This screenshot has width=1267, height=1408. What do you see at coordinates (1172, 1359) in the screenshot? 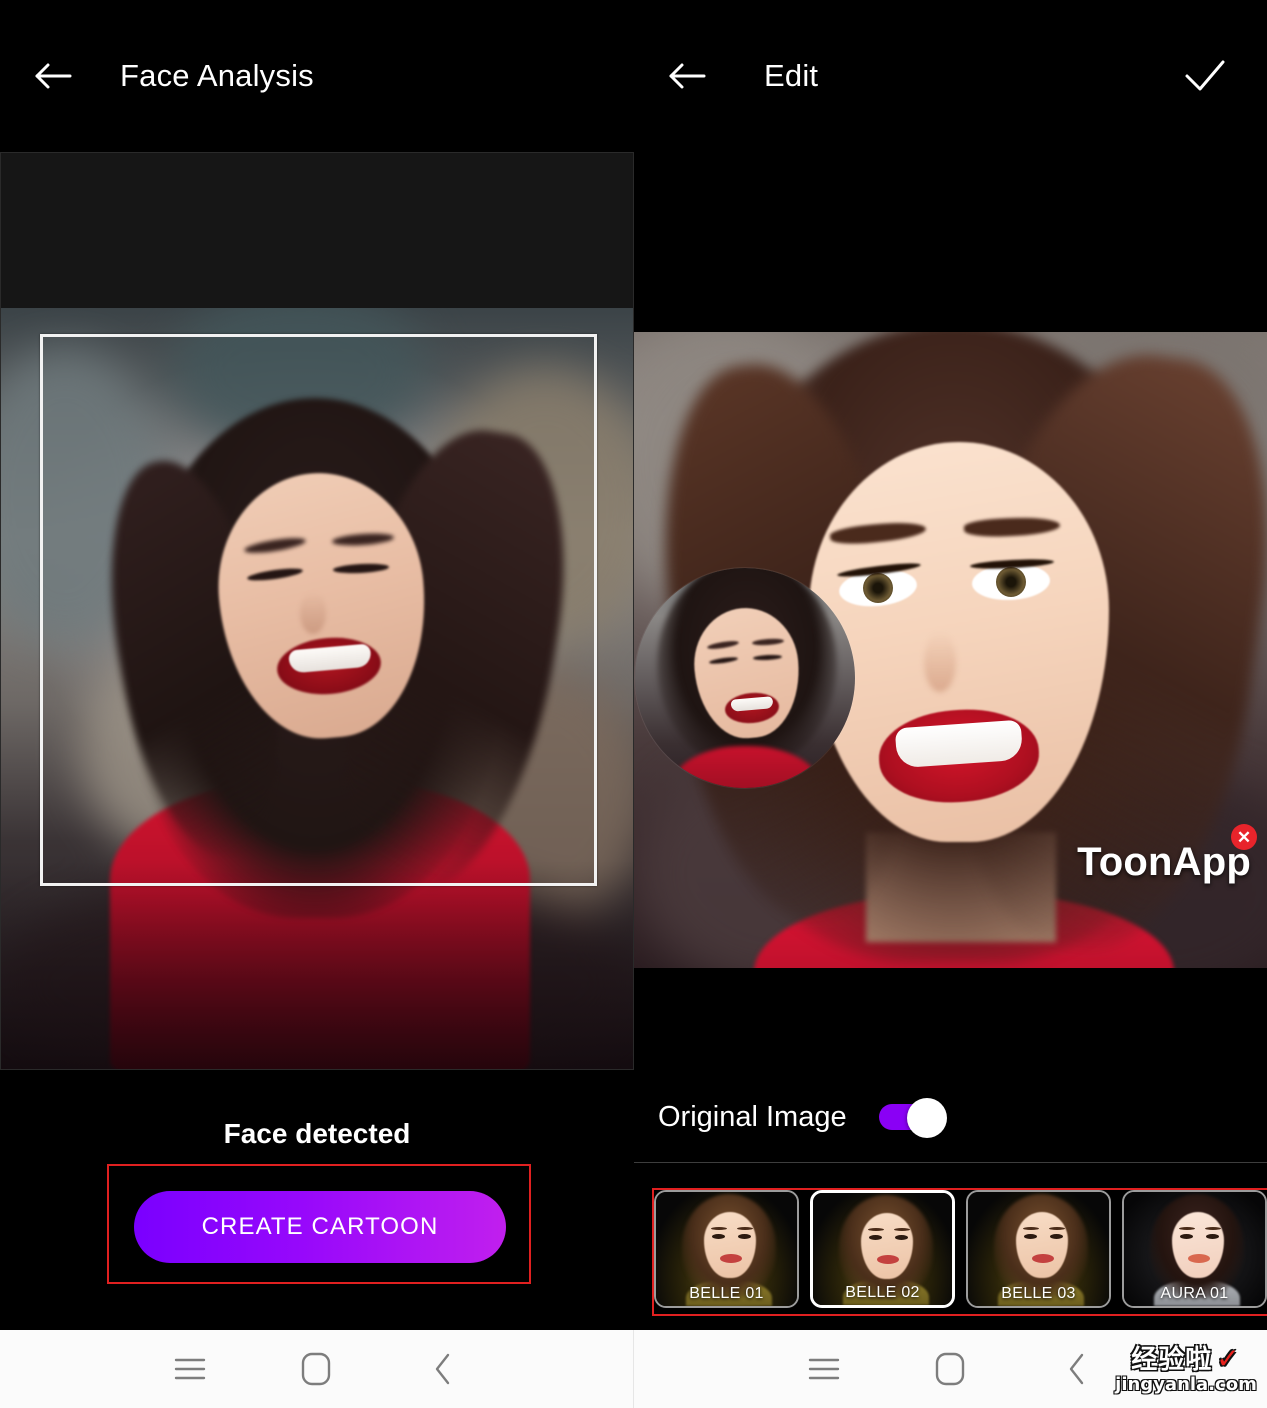
I see `watermark-brand-text: 经验啦` at bounding box center [1172, 1359].